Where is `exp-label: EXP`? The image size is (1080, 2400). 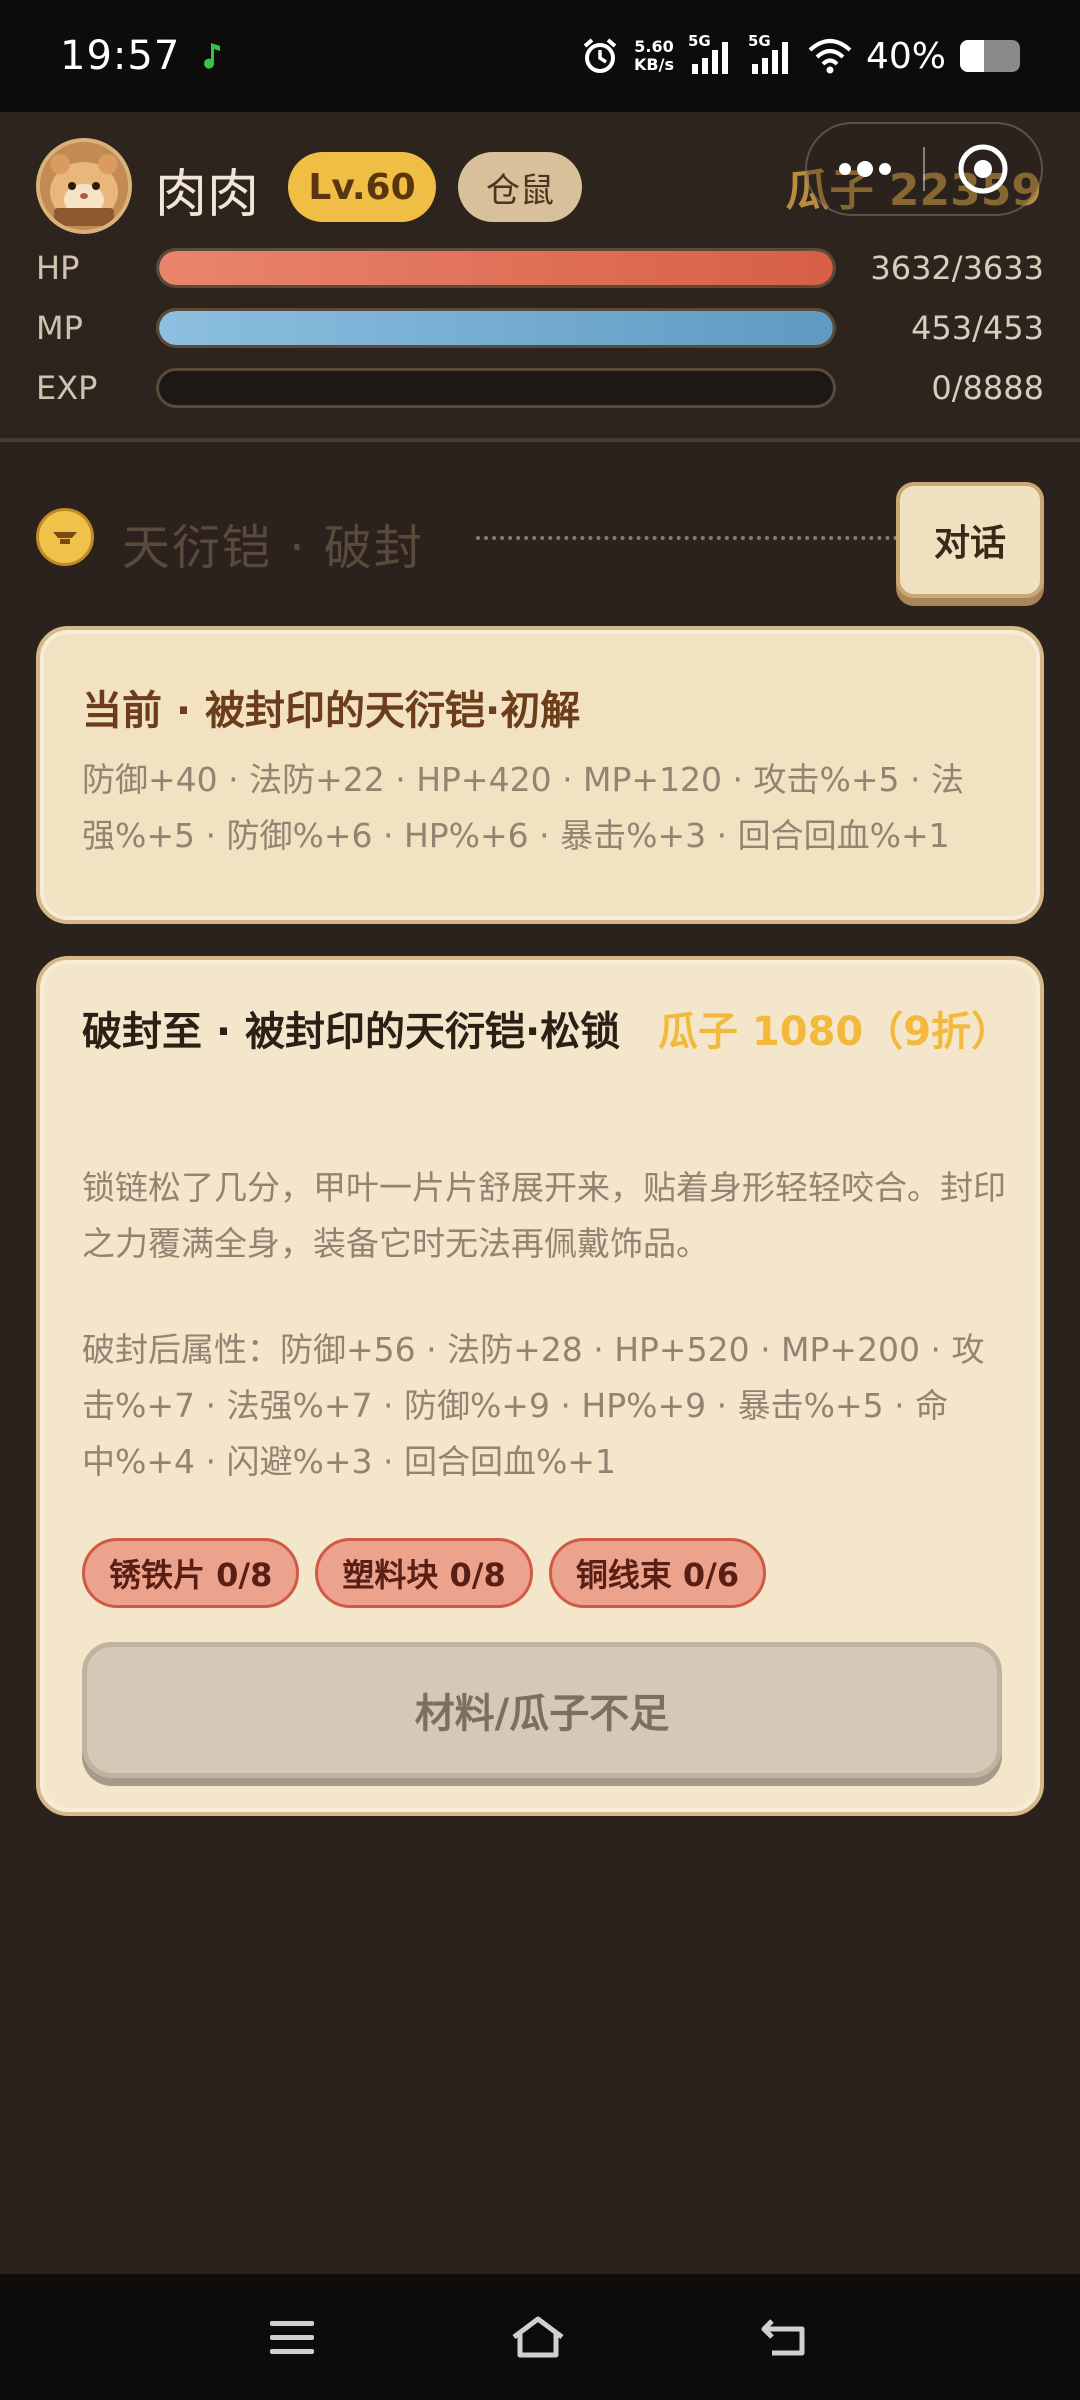
exp-label: EXP is located at coordinates (67, 388).